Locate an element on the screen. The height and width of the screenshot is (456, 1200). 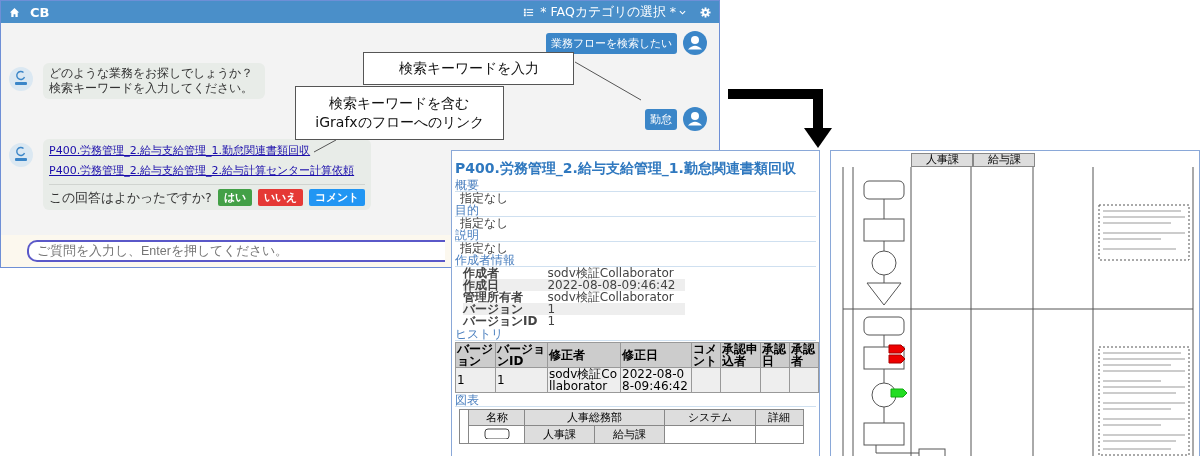
user-message: 業務フローを検索したい is located at coordinates (611, 43).